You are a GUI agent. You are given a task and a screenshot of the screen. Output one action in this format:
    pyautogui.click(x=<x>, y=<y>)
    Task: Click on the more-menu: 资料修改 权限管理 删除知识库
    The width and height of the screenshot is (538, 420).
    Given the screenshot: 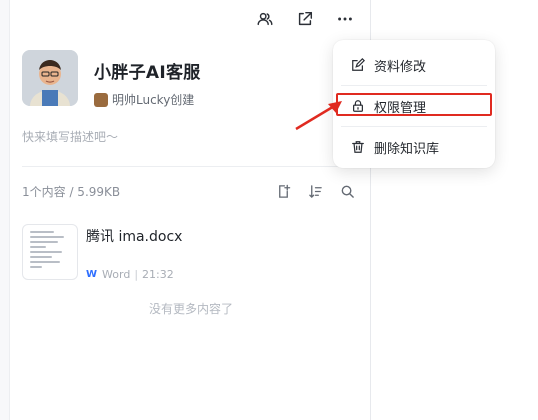 What is the action you would take?
    pyautogui.click(x=414, y=104)
    